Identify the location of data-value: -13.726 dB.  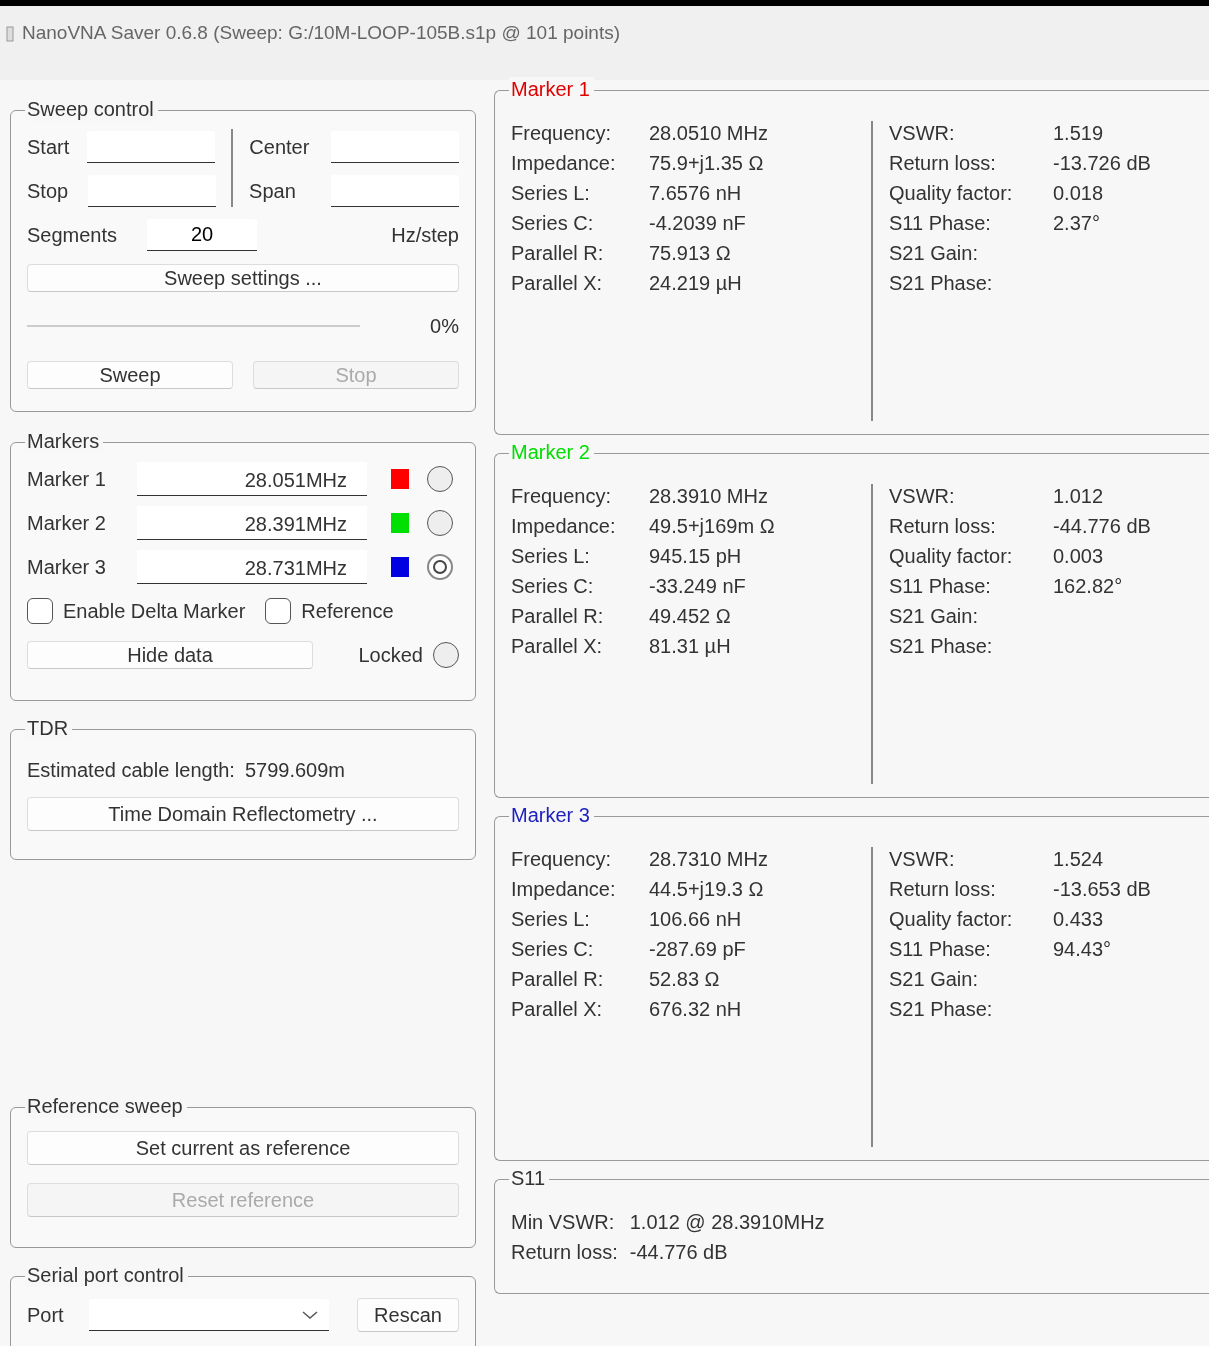
(1102, 163).